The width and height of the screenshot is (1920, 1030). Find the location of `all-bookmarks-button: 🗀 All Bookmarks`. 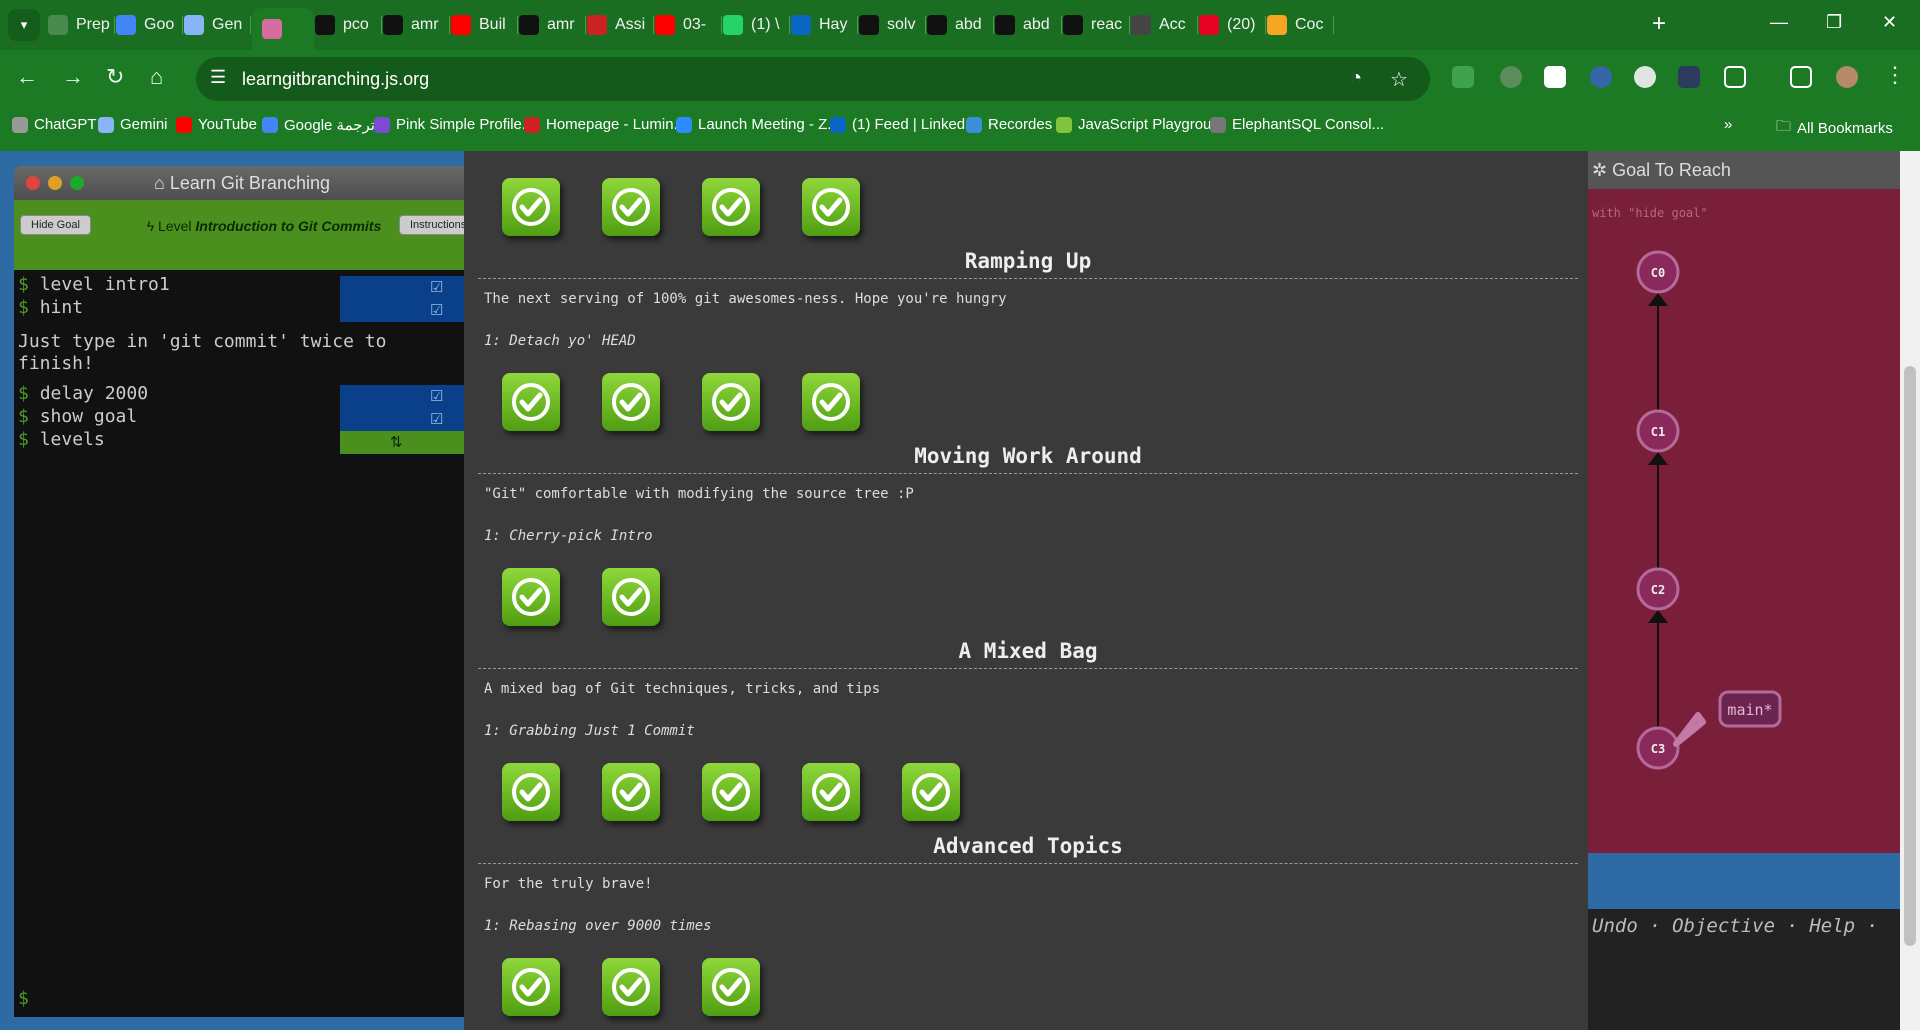

all-bookmarks-button: 🗀 All Bookmarks is located at coordinates (1834, 128).